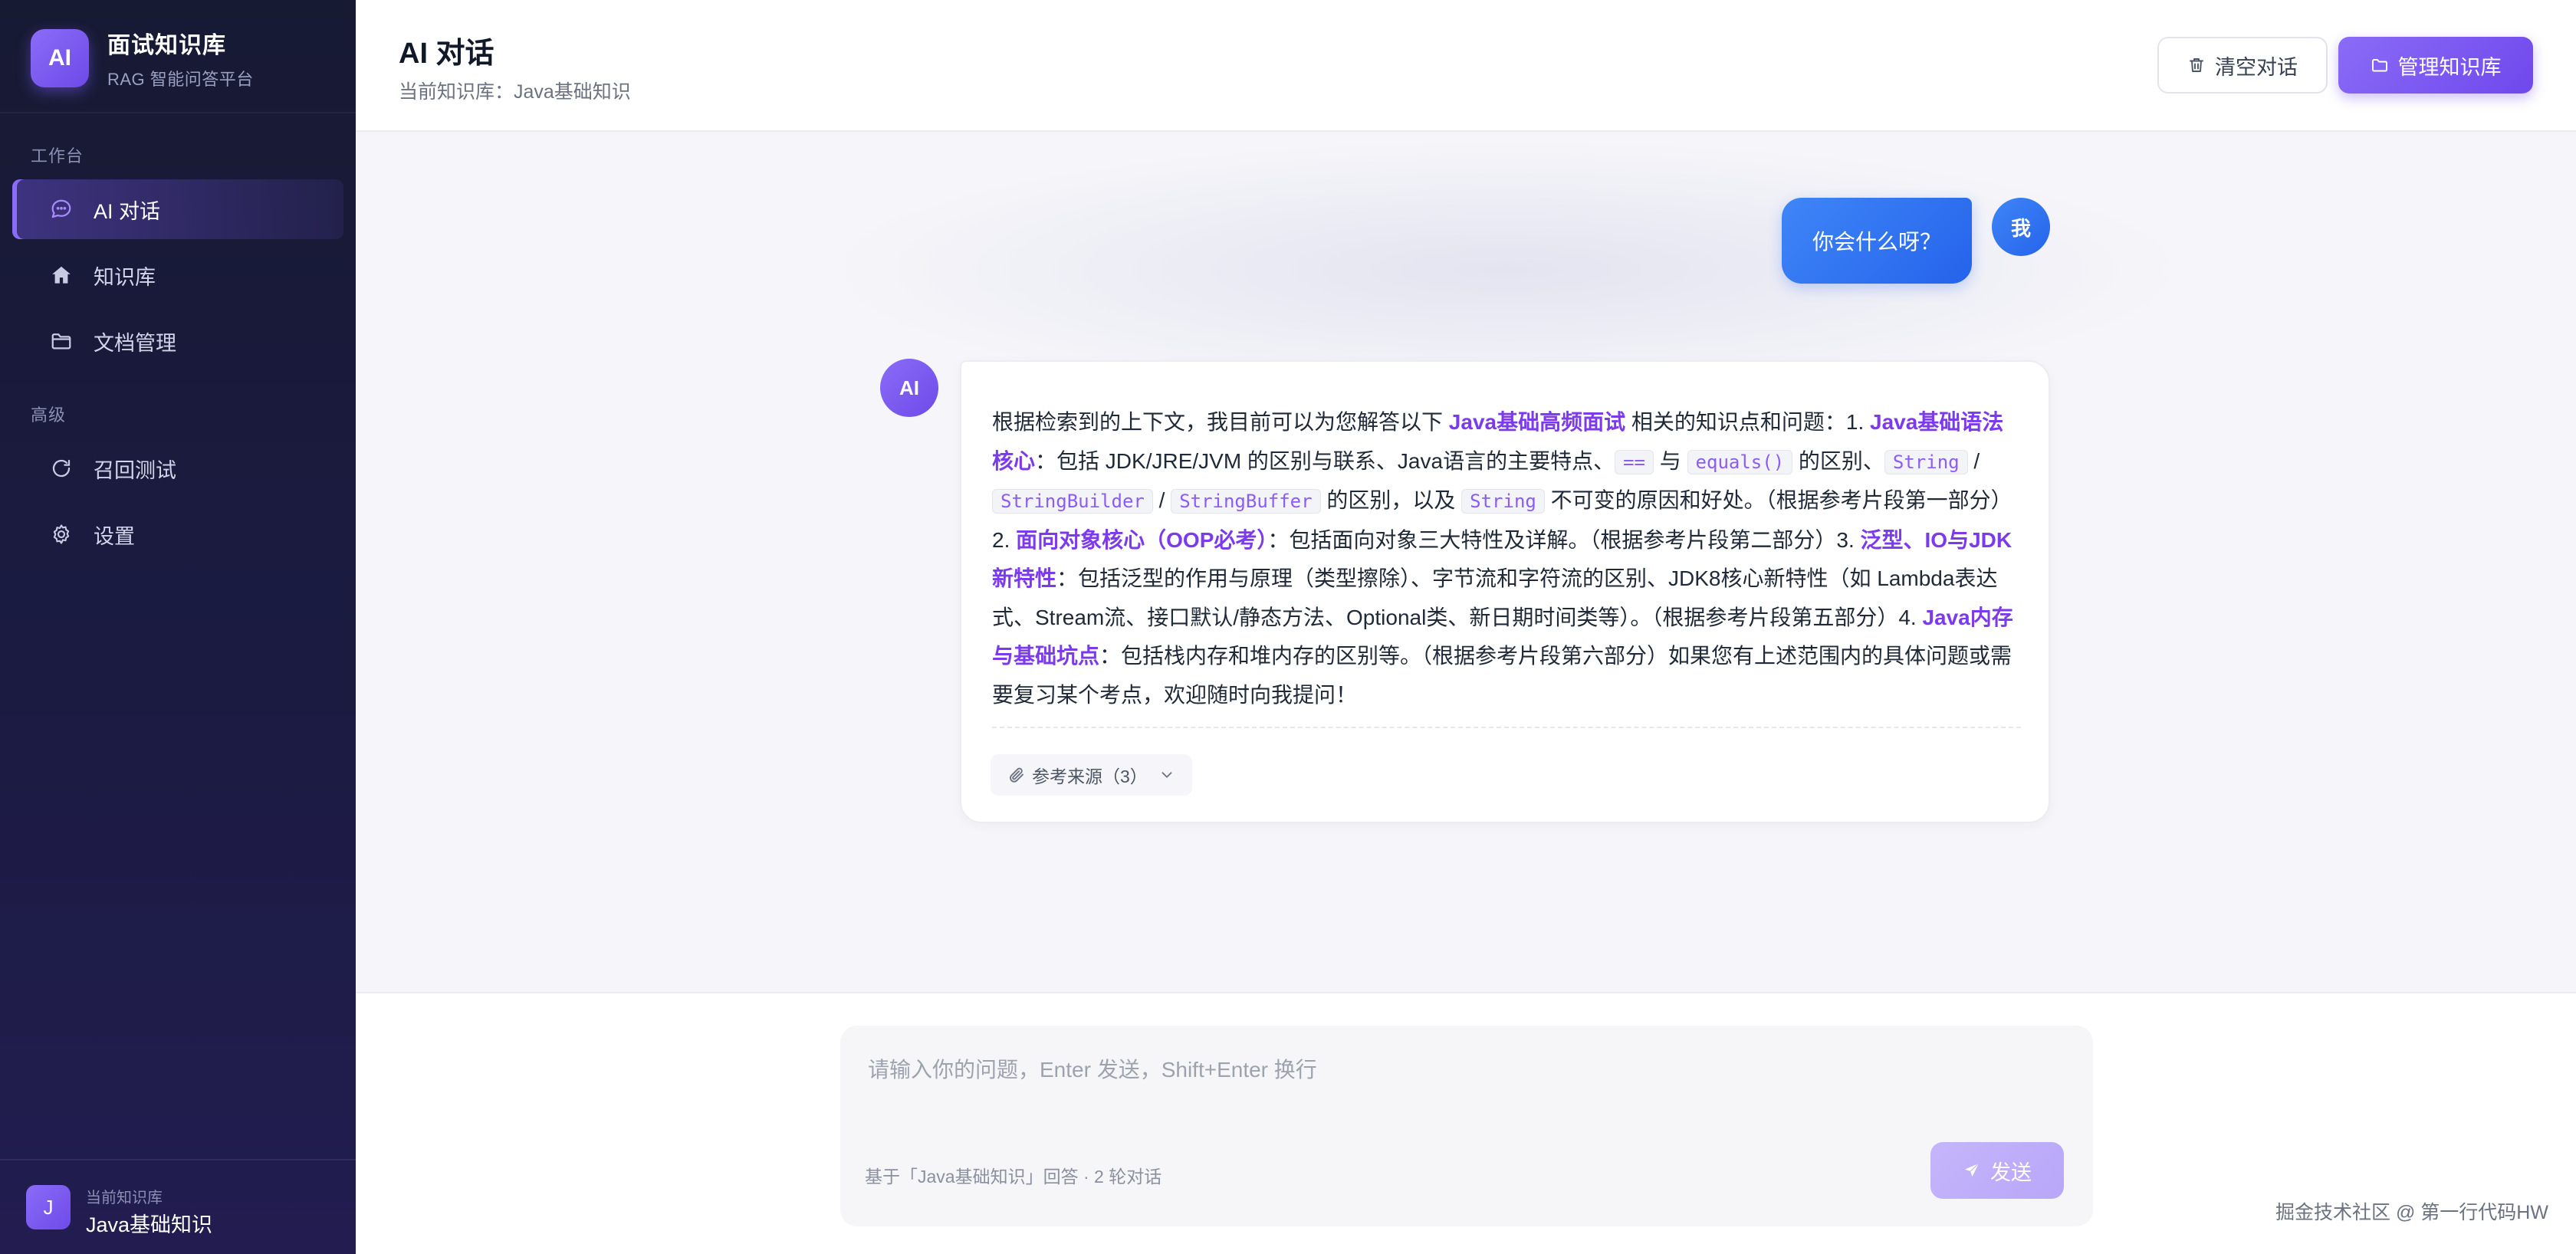 The height and width of the screenshot is (1254, 2576). I want to click on brand: AI 面试知识库 RAG 智能问答平台, so click(143, 58).